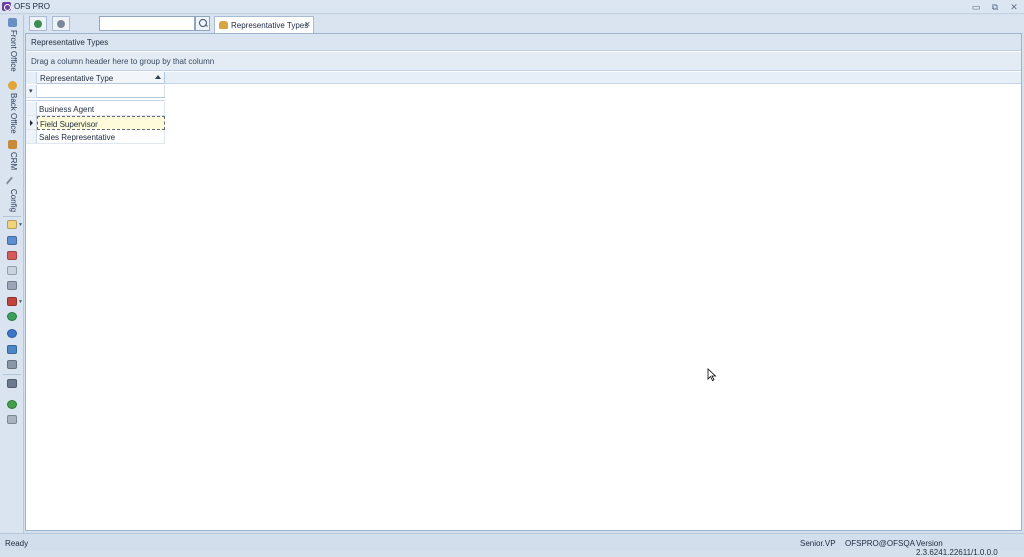  What do you see at coordinates (524, 24) in the screenshot?
I see `toolbar: Representative Types ✕` at bounding box center [524, 24].